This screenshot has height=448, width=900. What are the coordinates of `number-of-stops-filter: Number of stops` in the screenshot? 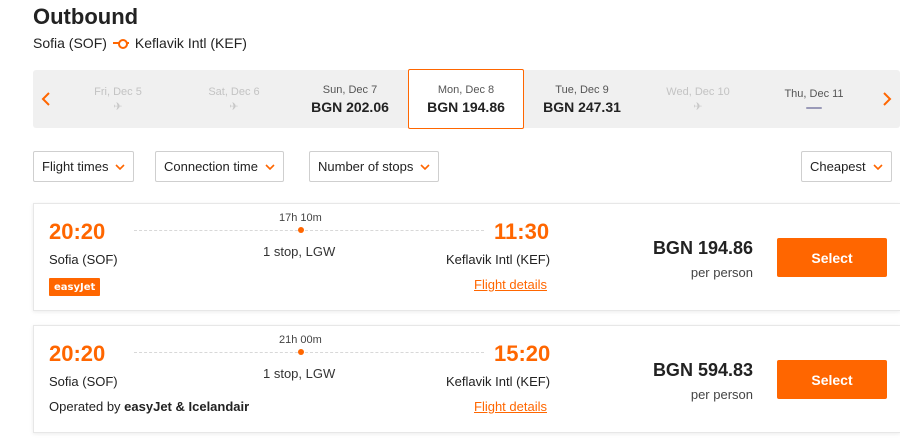 It's located at (374, 166).